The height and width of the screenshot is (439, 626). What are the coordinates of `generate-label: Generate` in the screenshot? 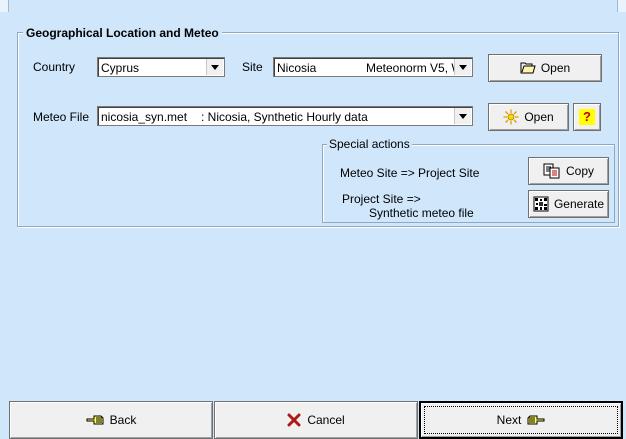 It's located at (579, 204).